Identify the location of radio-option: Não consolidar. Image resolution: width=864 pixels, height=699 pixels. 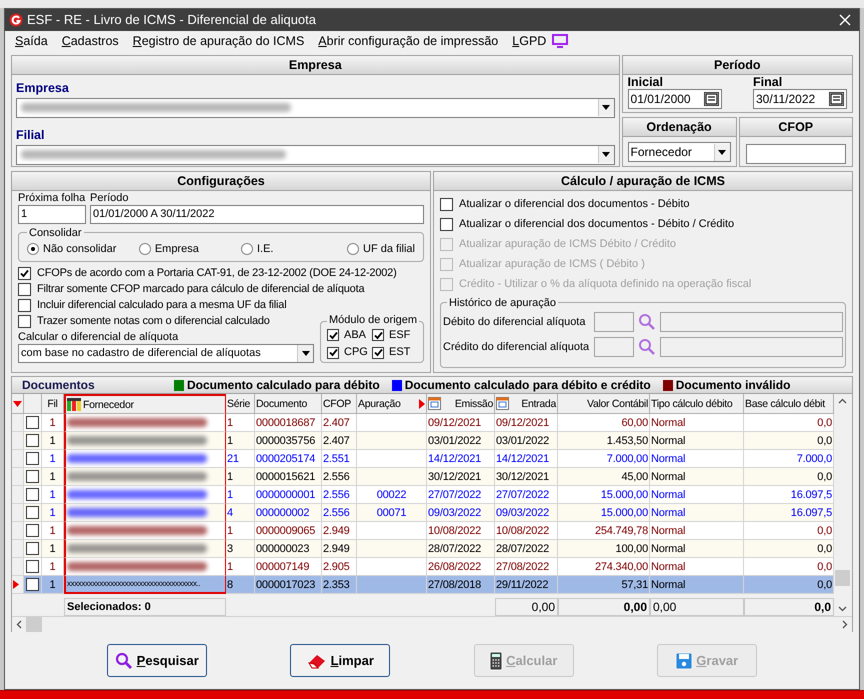
(83, 249).